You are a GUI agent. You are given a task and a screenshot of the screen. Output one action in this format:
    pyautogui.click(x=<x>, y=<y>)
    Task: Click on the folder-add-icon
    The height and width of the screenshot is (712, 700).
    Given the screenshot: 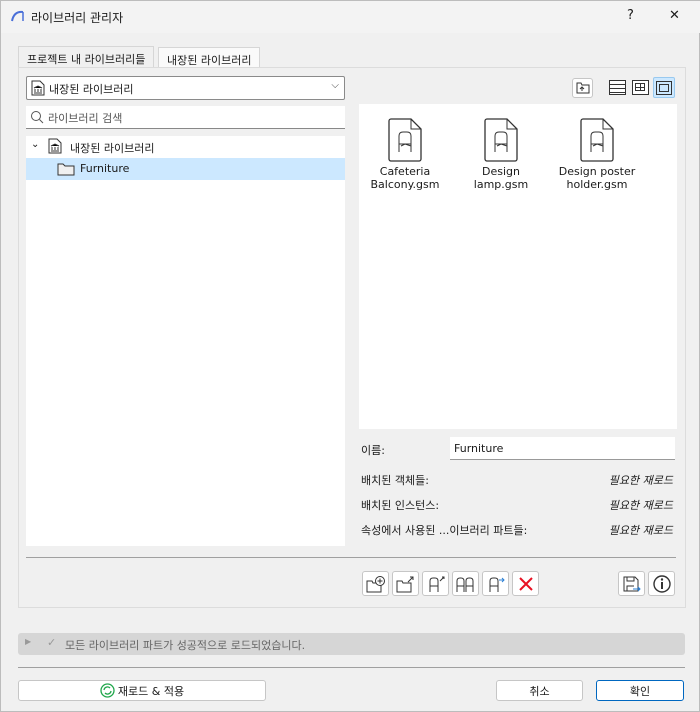 What is the action you would take?
    pyautogui.click(x=375, y=583)
    